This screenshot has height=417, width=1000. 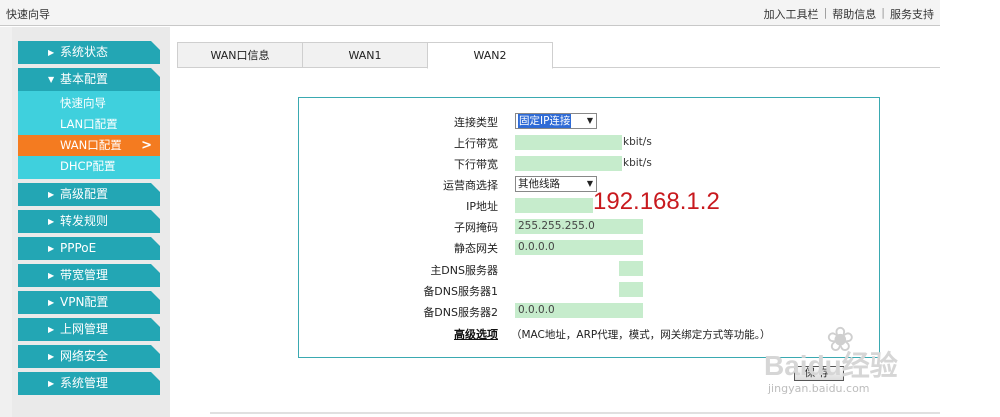 I want to click on sidebar-item-system-mgmt: ▶ 系统管理, so click(x=89, y=383).